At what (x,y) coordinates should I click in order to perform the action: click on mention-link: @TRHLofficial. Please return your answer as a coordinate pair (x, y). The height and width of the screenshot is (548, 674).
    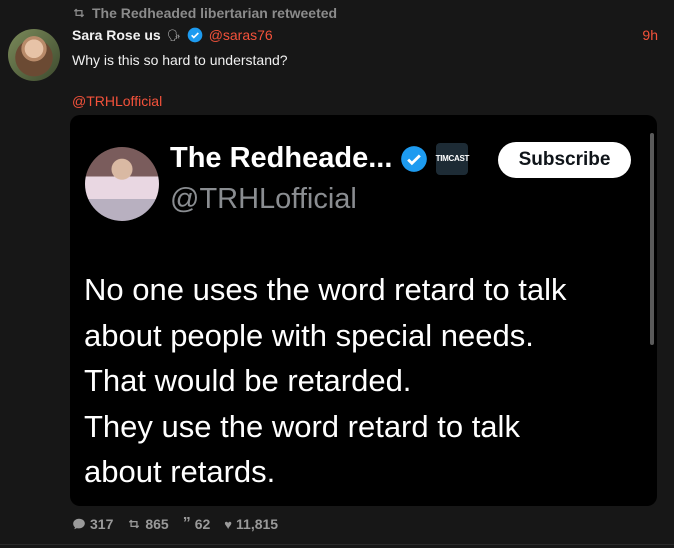
    Looking at the image, I should click on (117, 101).